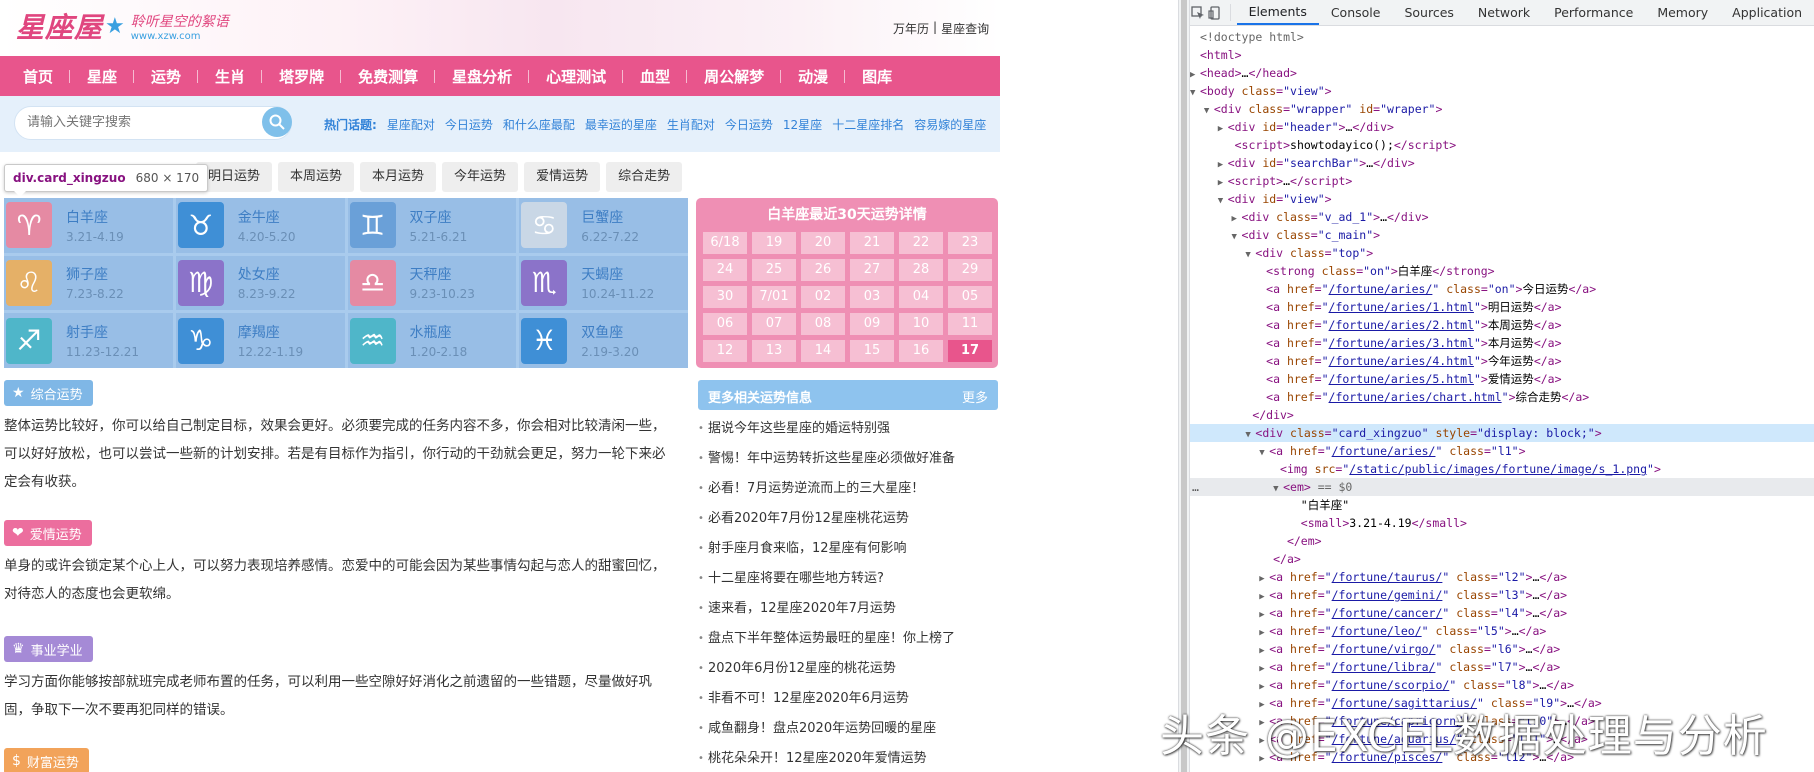 The width and height of the screenshot is (1814, 772). Describe the element at coordinates (480, 177) in the screenshot. I see `fortune-tab: 今年运势` at that location.